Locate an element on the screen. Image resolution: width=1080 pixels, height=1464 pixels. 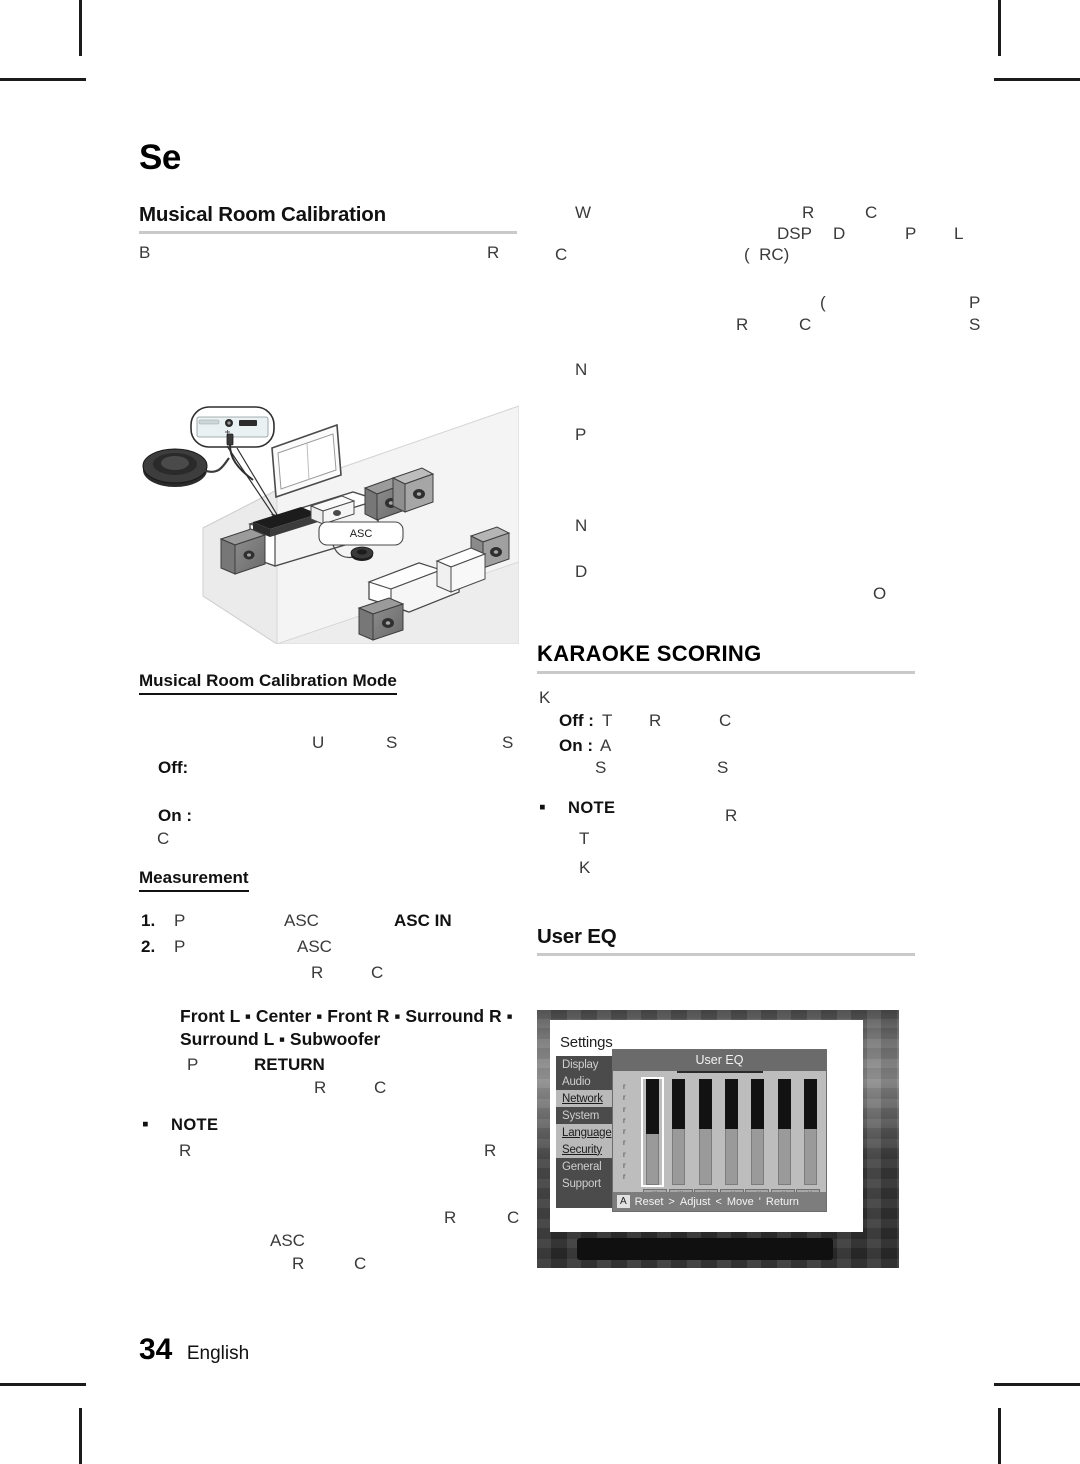
step-2-fragment-1: ASC is located at coordinates (314, 946).